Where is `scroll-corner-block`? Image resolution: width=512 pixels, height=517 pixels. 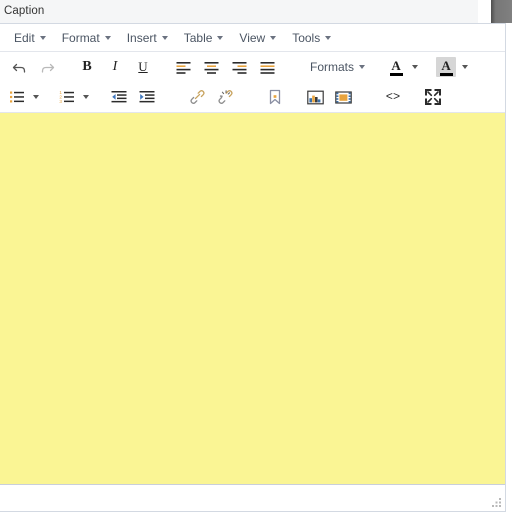 scroll-corner-block is located at coordinates (501, 11).